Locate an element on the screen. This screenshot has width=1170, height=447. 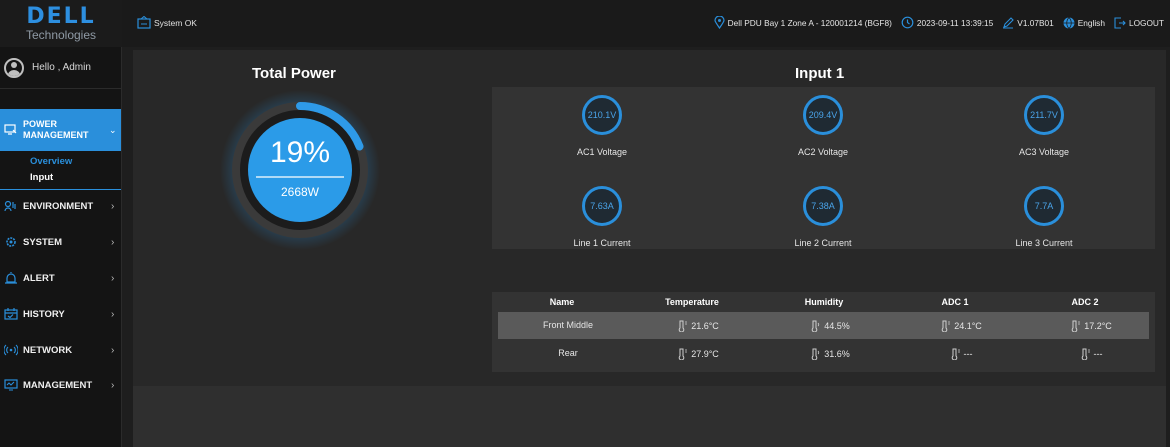
sensor-name: Front Middle is located at coordinates (568, 325).